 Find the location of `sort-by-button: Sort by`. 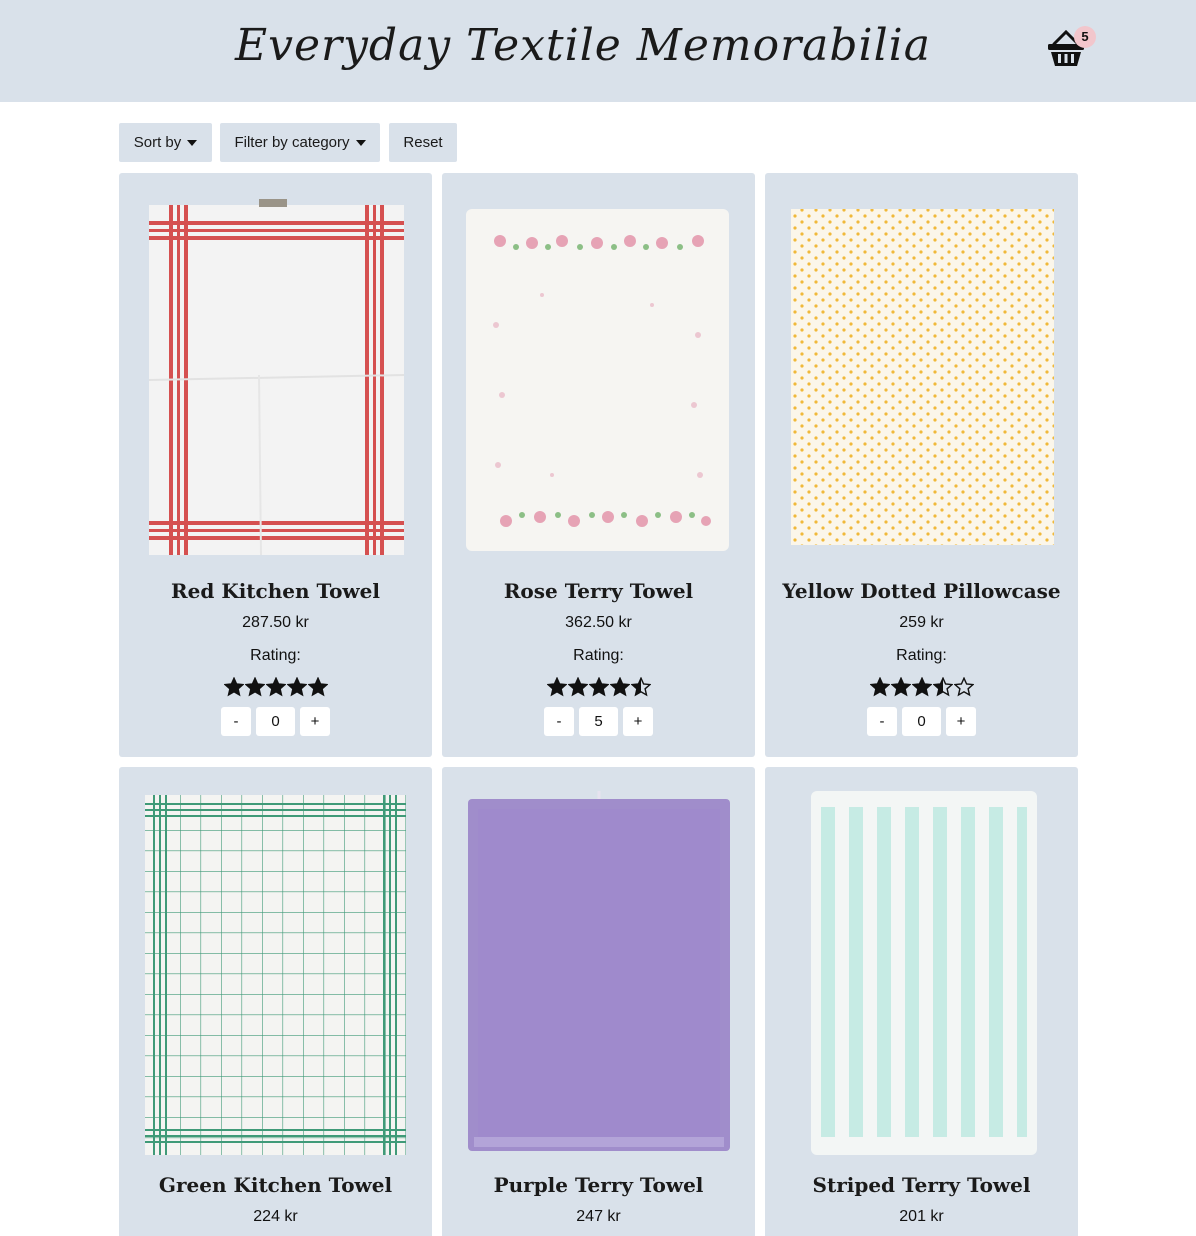

sort-by-button: Sort by is located at coordinates (165, 142).